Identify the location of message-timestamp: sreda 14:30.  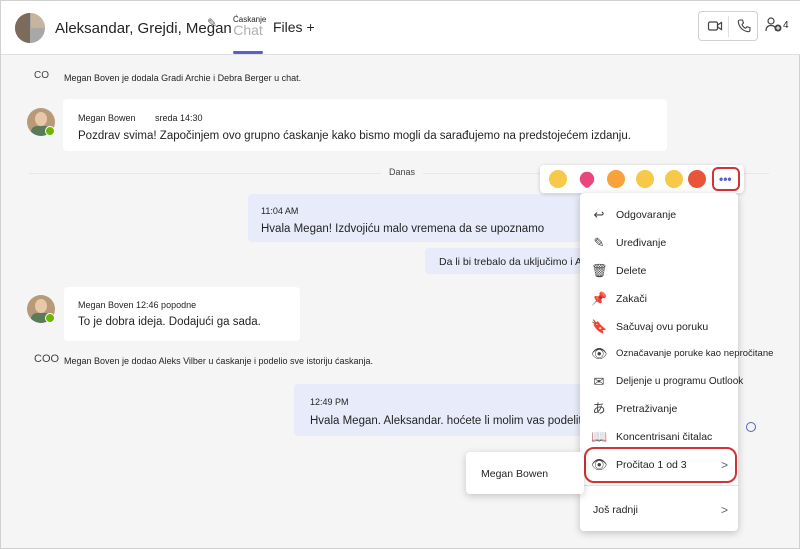
(179, 118).